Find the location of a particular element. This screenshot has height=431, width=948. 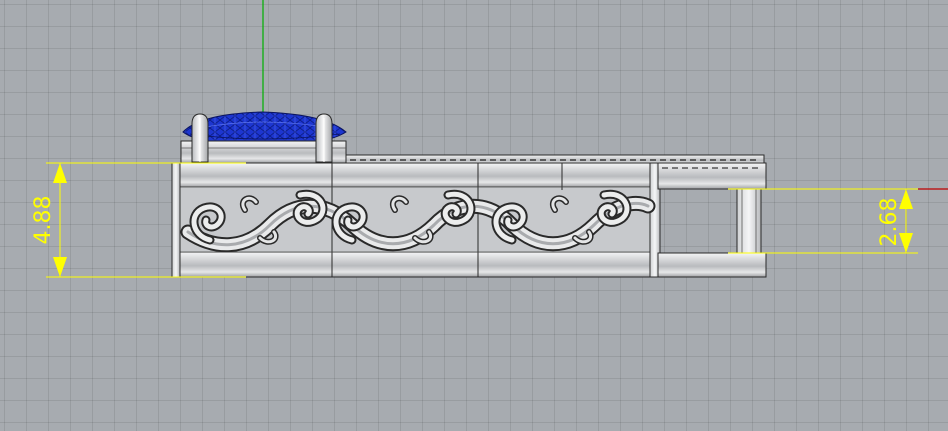

dimension-label-4-88: 4.88 is located at coordinates (43, 220).